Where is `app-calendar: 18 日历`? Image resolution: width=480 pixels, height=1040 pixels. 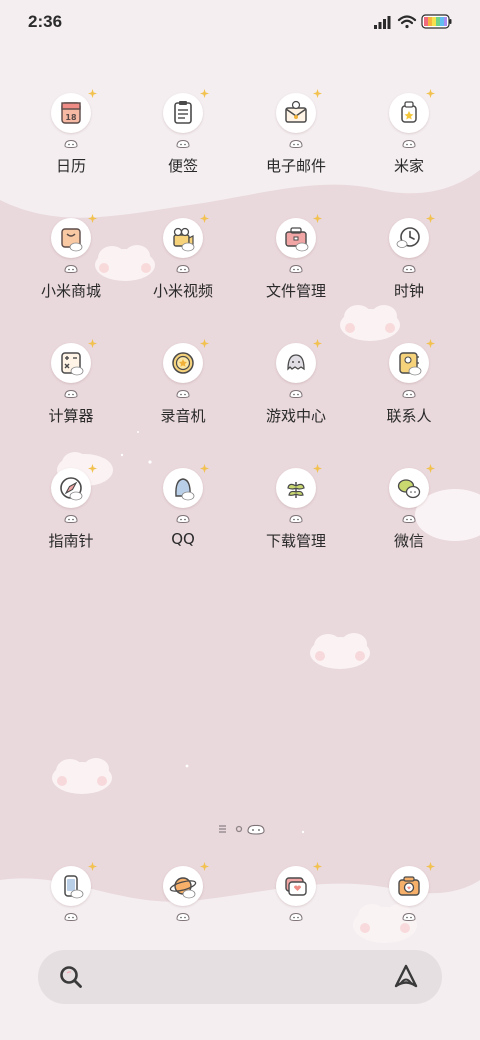 app-calendar: 18 日历 is located at coordinates (71, 141).